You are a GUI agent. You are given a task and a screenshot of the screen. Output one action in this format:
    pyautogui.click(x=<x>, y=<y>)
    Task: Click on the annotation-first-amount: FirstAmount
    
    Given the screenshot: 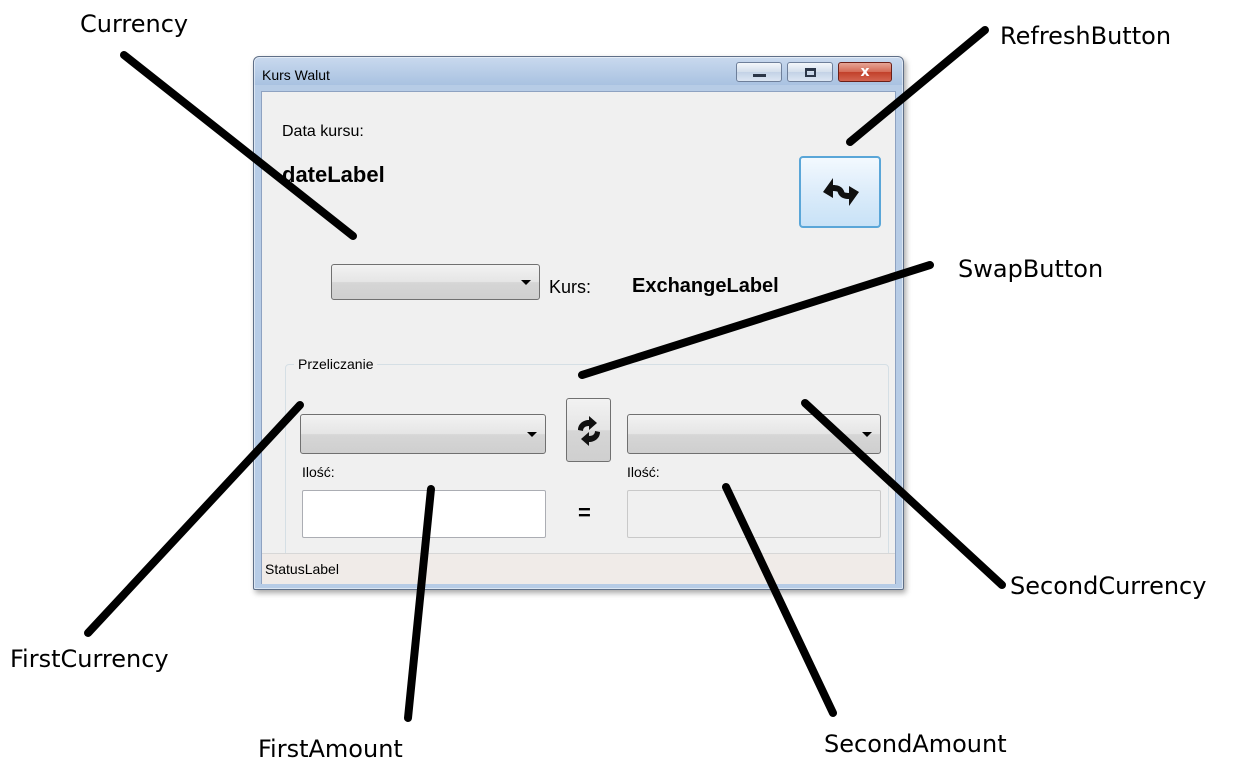 What is the action you would take?
    pyautogui.click(x=330, y=749)
    